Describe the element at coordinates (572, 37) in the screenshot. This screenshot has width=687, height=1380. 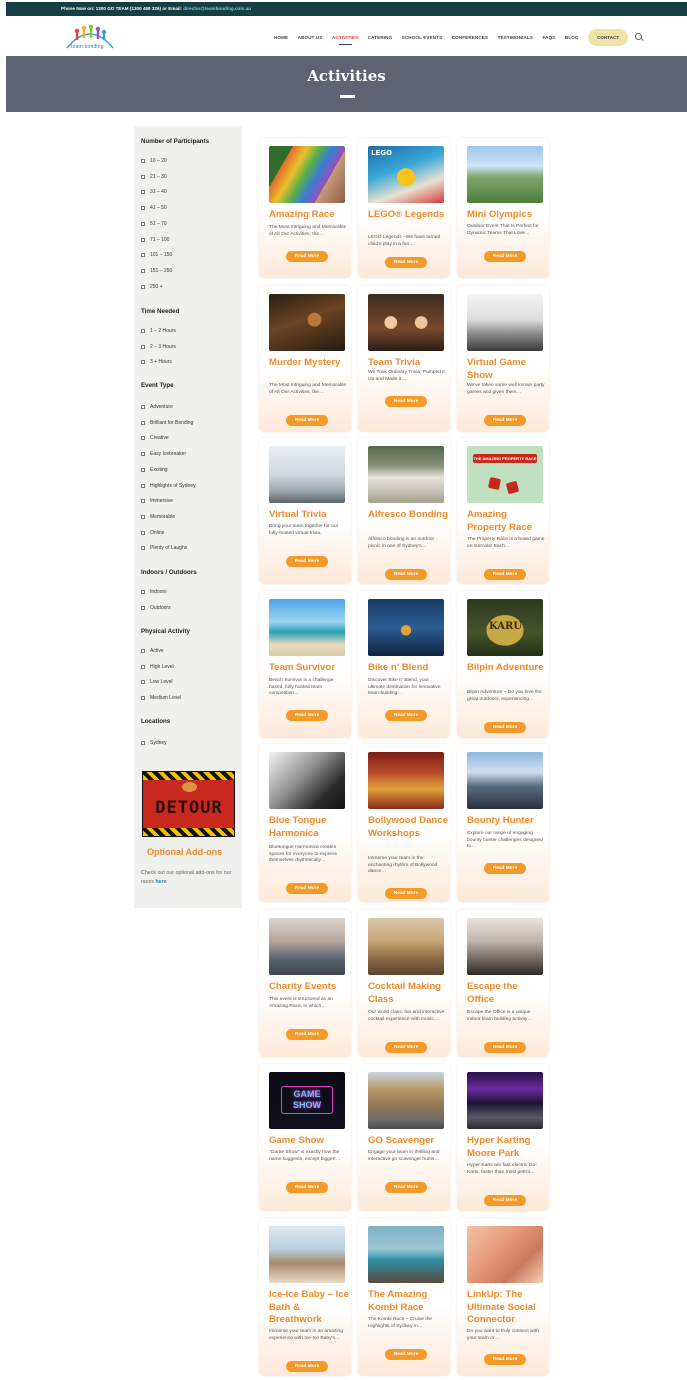
I see `nav-blog: BLOG` at that location.